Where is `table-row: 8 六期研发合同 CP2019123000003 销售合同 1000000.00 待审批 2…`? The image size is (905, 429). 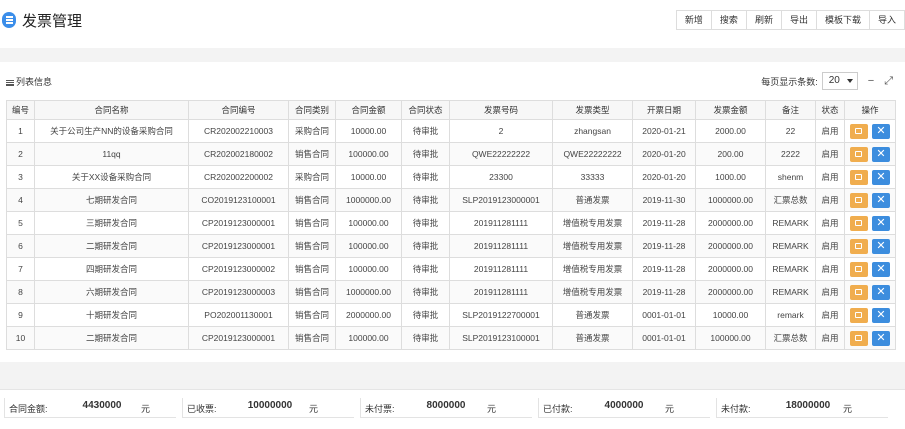
table-row: 8 六期研发合同 CP2019123000003 销售合同 1000000.00 待审批 2… is located at coordinates (451, 292).